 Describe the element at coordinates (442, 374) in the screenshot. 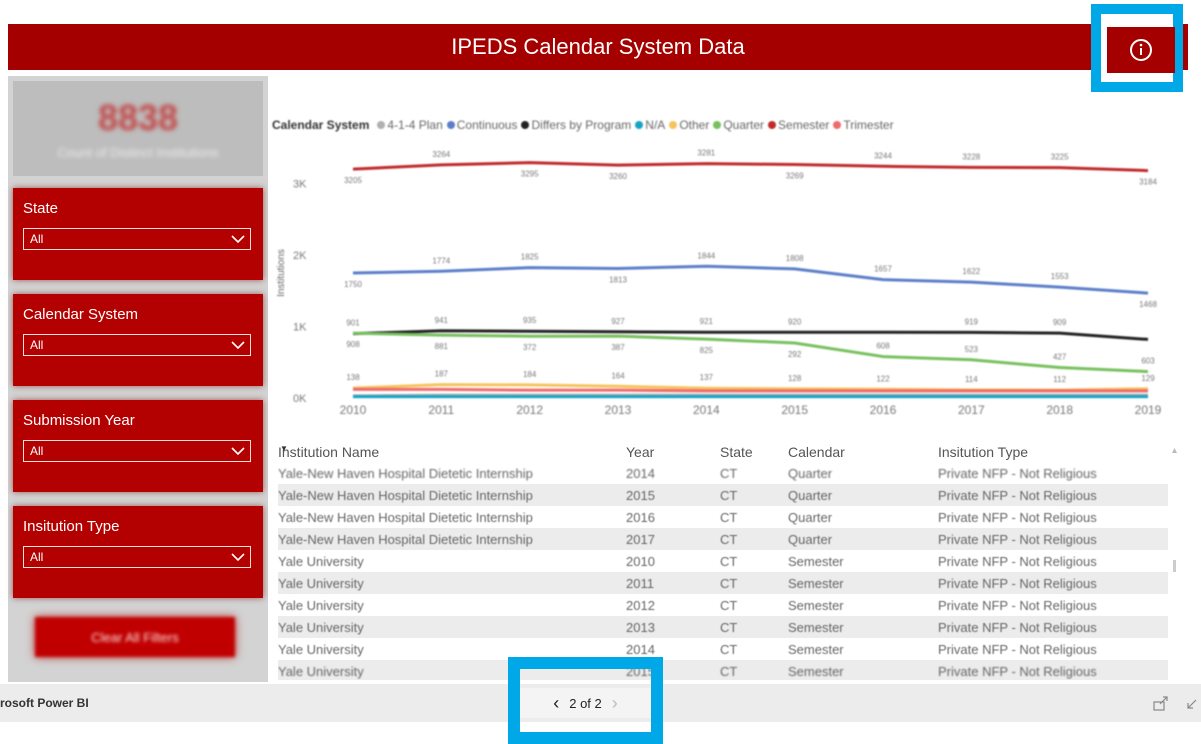

I see `data-label: 187` at that location.